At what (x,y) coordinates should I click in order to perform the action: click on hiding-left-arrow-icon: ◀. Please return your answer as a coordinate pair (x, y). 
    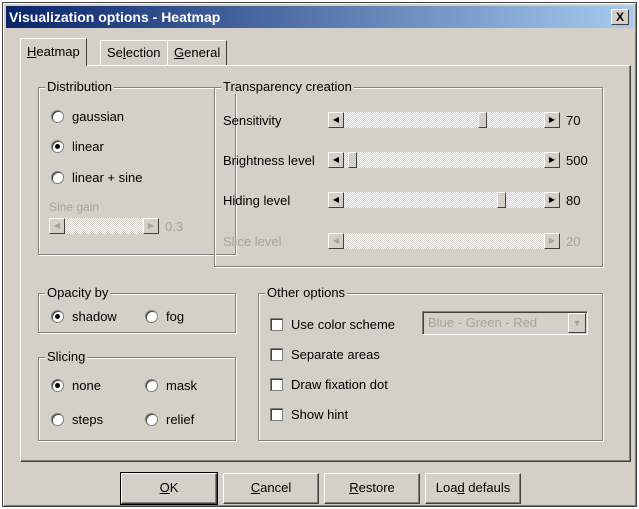
    Looking at the image, I should click on (336, 200).